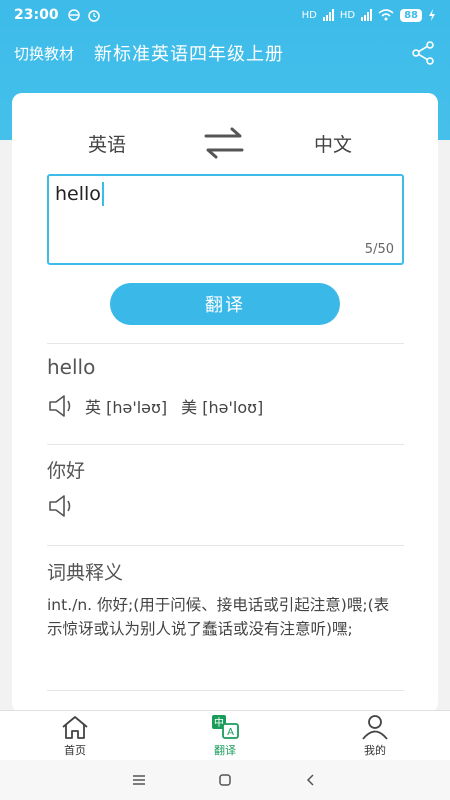 This screenshot has width=450, height=800. What do you see at coordinates (73, 15) in the screenshot?
I see `sync-icon` at bounding box center [73, 15].